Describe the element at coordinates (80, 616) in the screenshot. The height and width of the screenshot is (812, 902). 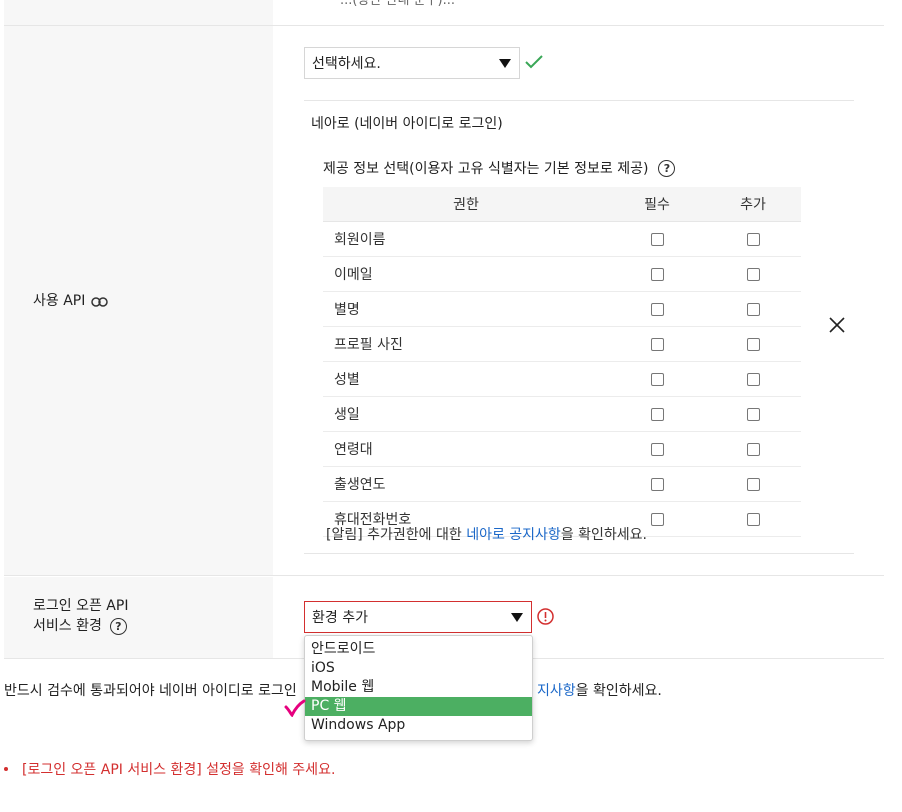
I see `env-row-label: 로그인 오픈 API 서비스 환경 ?` at that location.